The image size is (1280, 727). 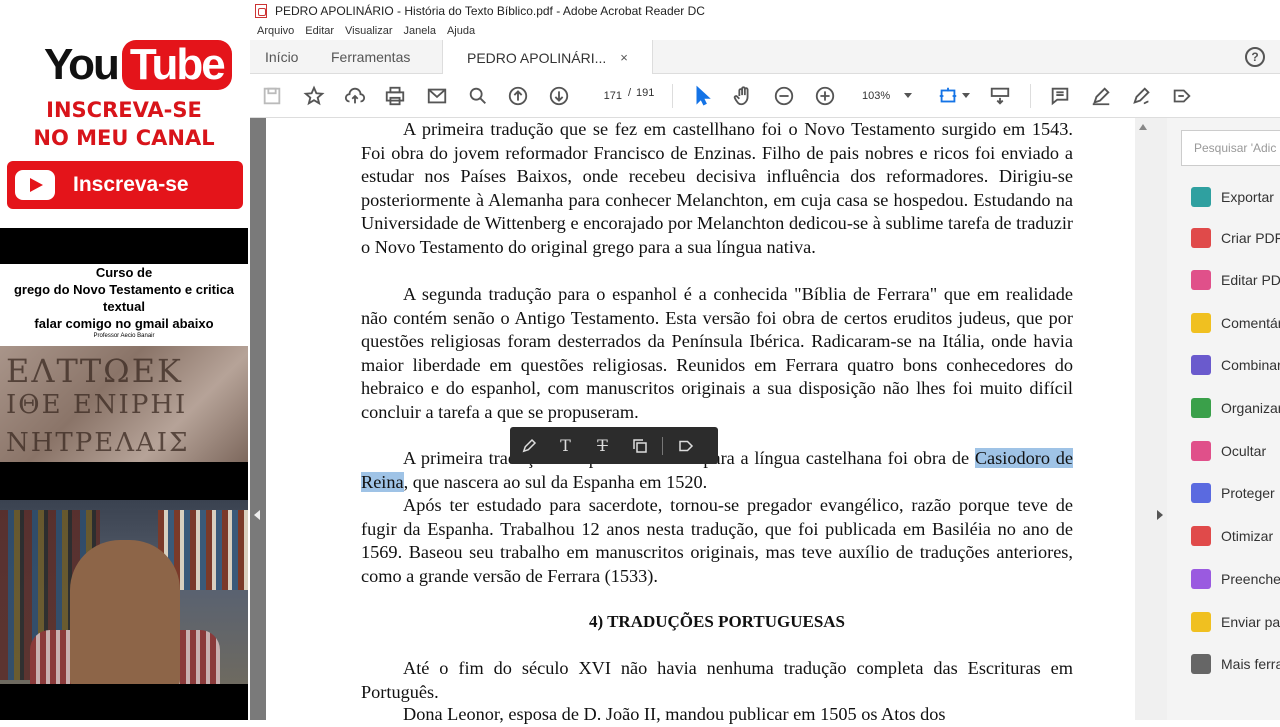 What do you see at coordinates (1250, 280) in the screenshot?
I see `tool-label: Editar PDF` at bounding box center [1250, 280].